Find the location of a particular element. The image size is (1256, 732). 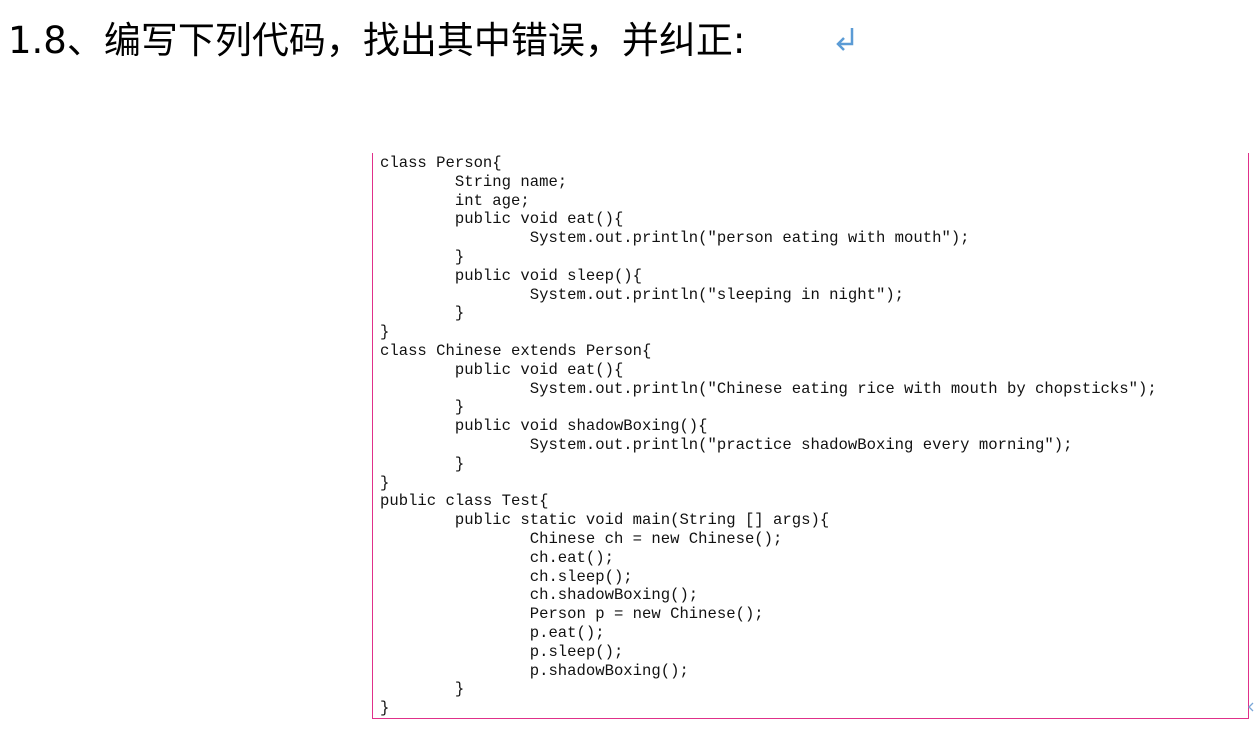

return-arrow-icon is located at coordinates (845, 39).